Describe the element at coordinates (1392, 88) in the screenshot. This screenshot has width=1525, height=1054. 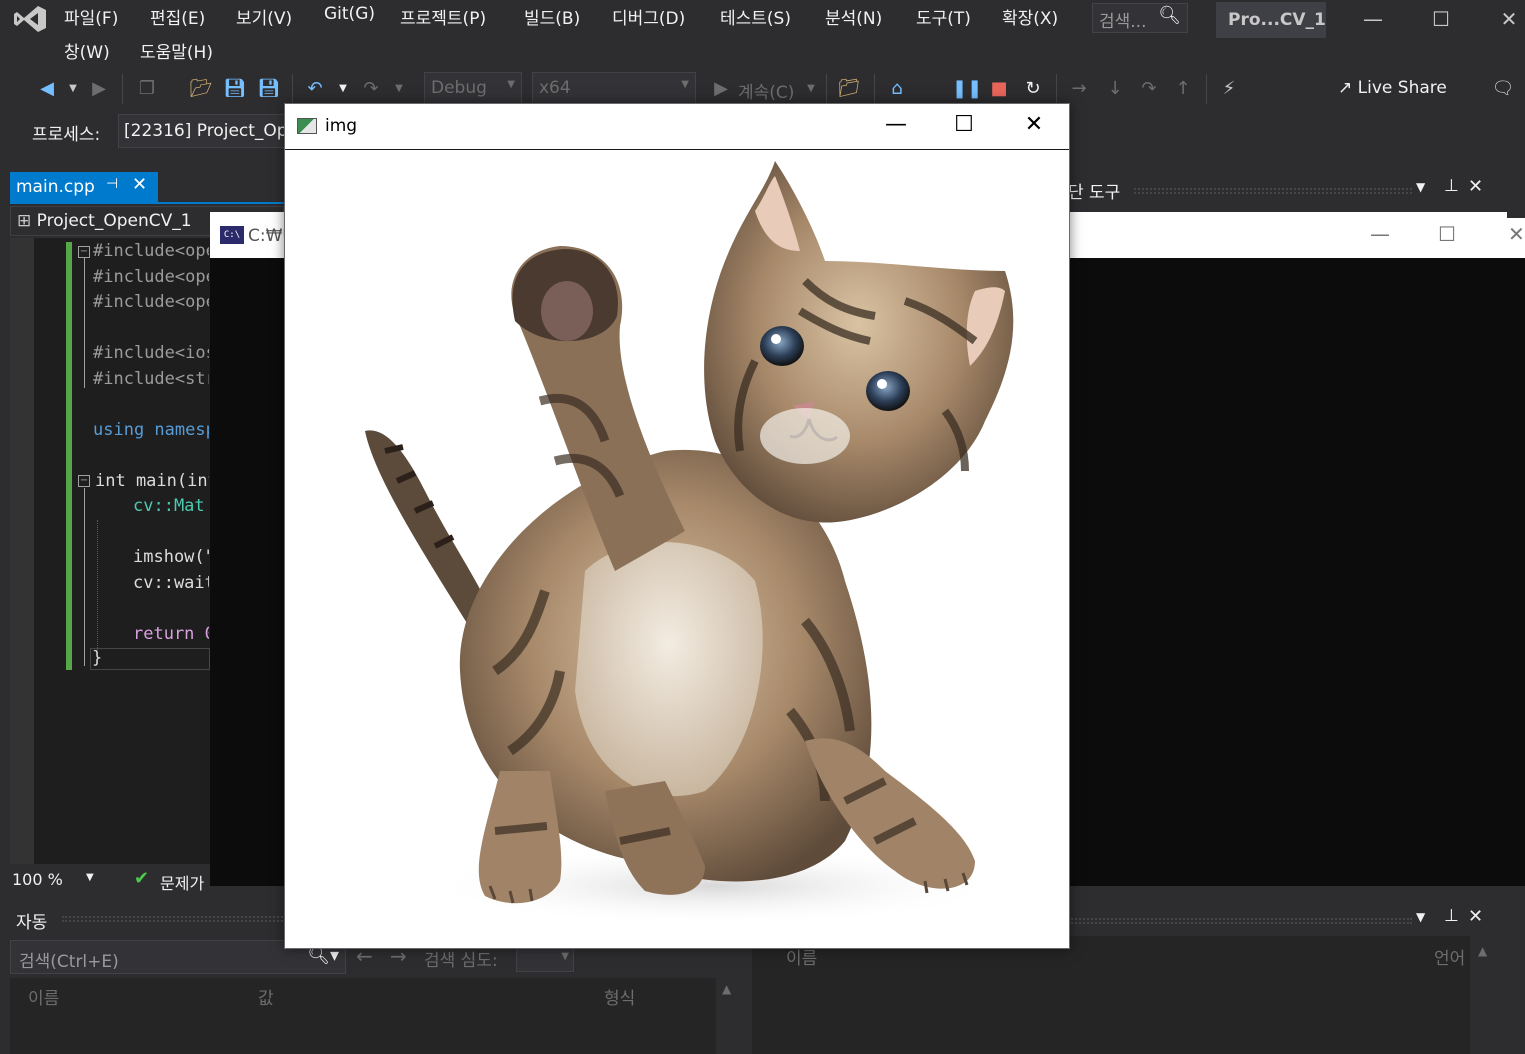
I see `live-share-button: ↗ Live Share` at that location.